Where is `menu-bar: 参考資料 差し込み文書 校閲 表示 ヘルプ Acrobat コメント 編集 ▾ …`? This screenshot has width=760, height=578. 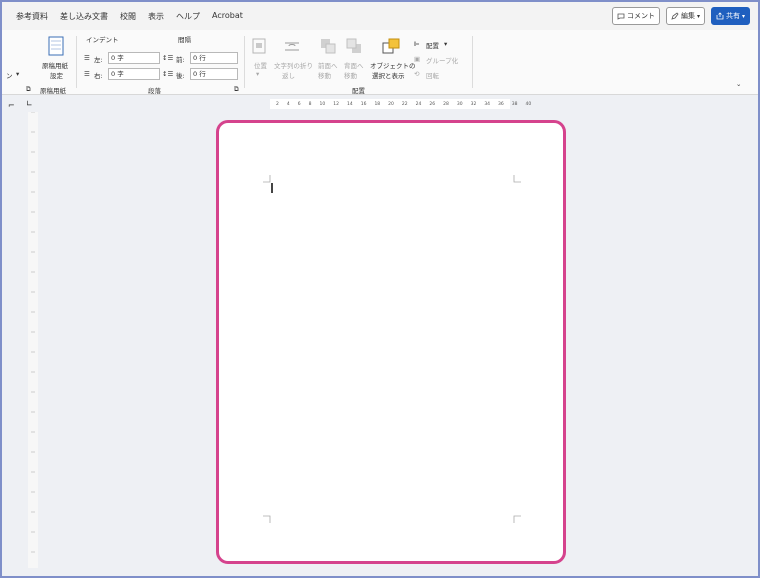
menu-bar: 参考資料 差し込み文書 校閲 表示 ヘルプ Acrobat コメント 編集 ▾ … is located at coordinates (380, 16).